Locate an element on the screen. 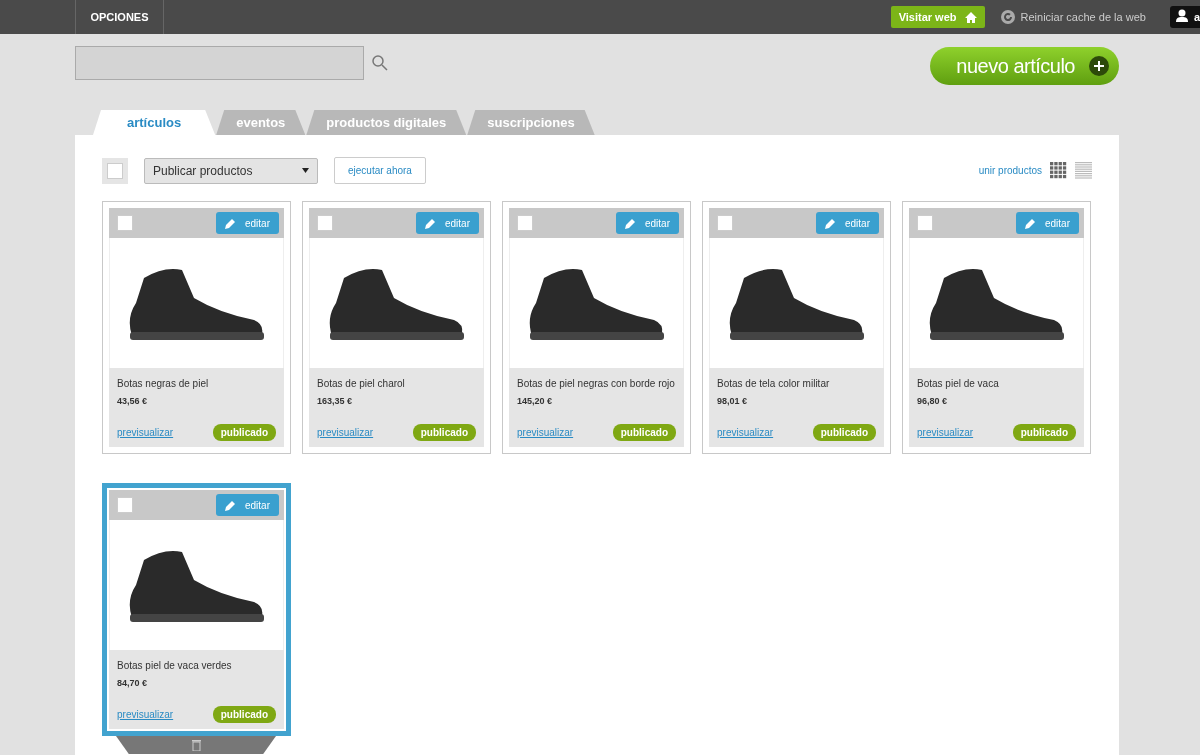 The width and height of the screenshot is (1200, 755). product-name: Botas de tela color militar is located at coordinates (774, 384).